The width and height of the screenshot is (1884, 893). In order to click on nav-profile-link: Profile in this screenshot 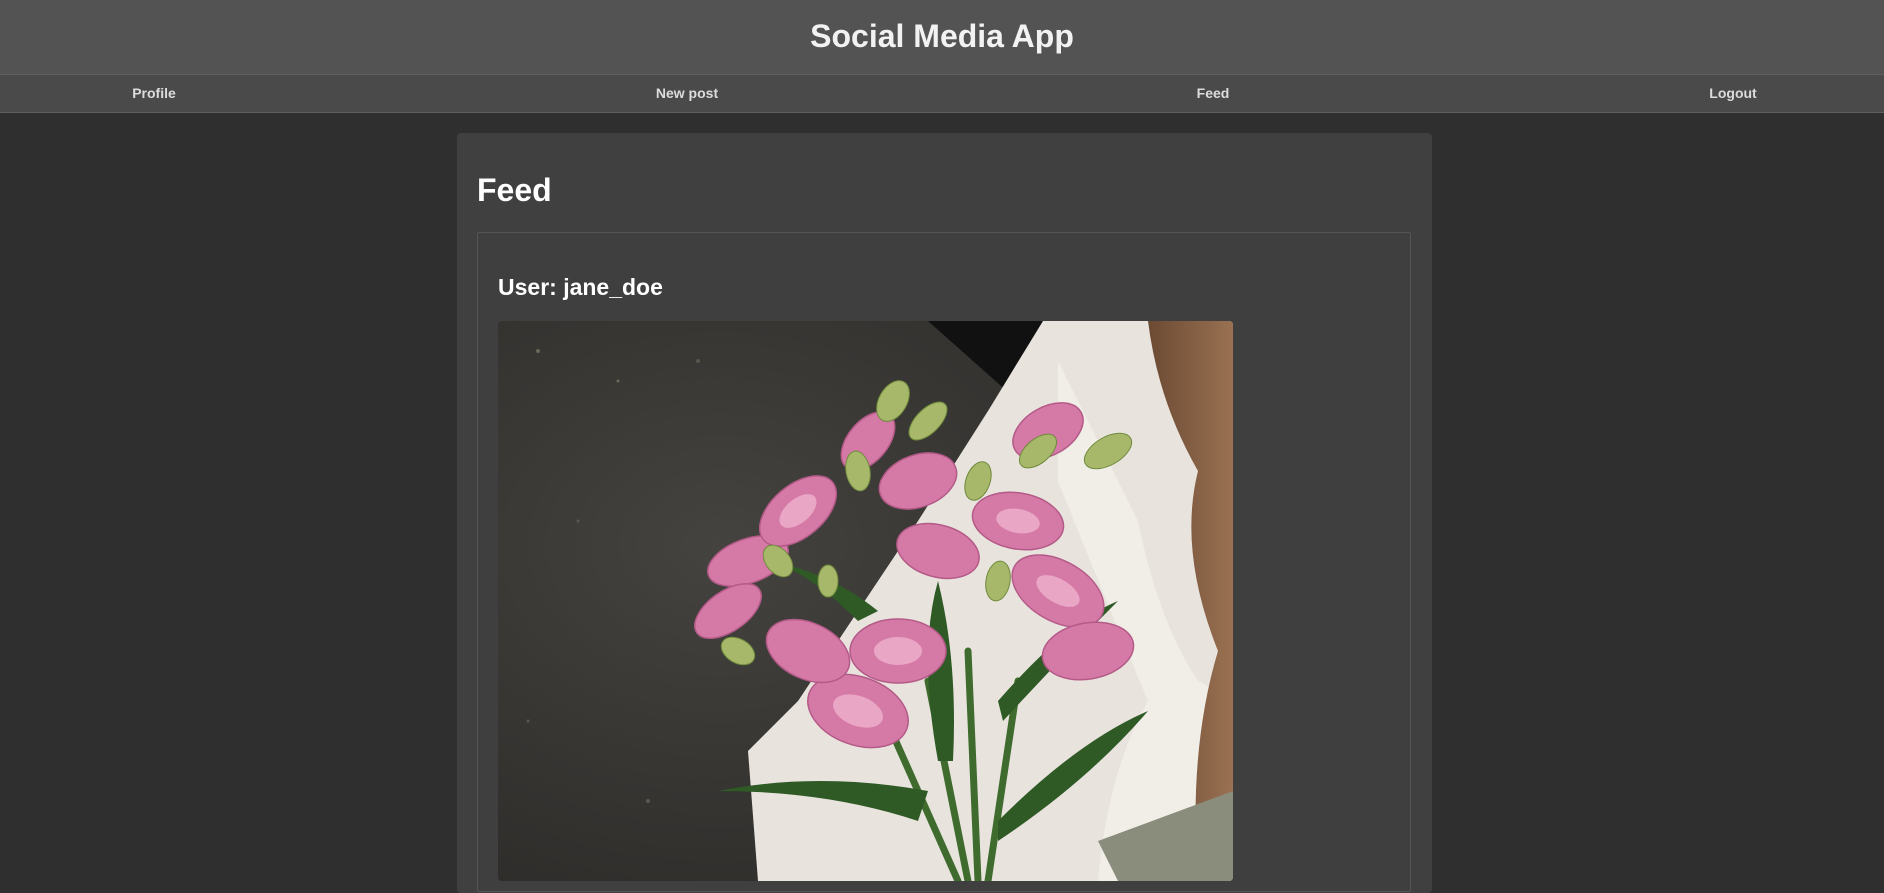, I will do `click(154, 93)`.